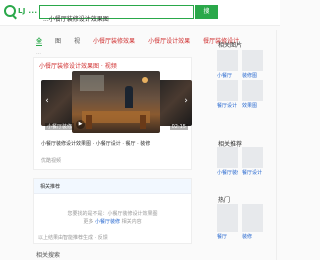  What do you see at coordinates (107, 222) in the screenshot?
I see `info-more-link: 小餐厅装修` at bounding box center [107, 222].